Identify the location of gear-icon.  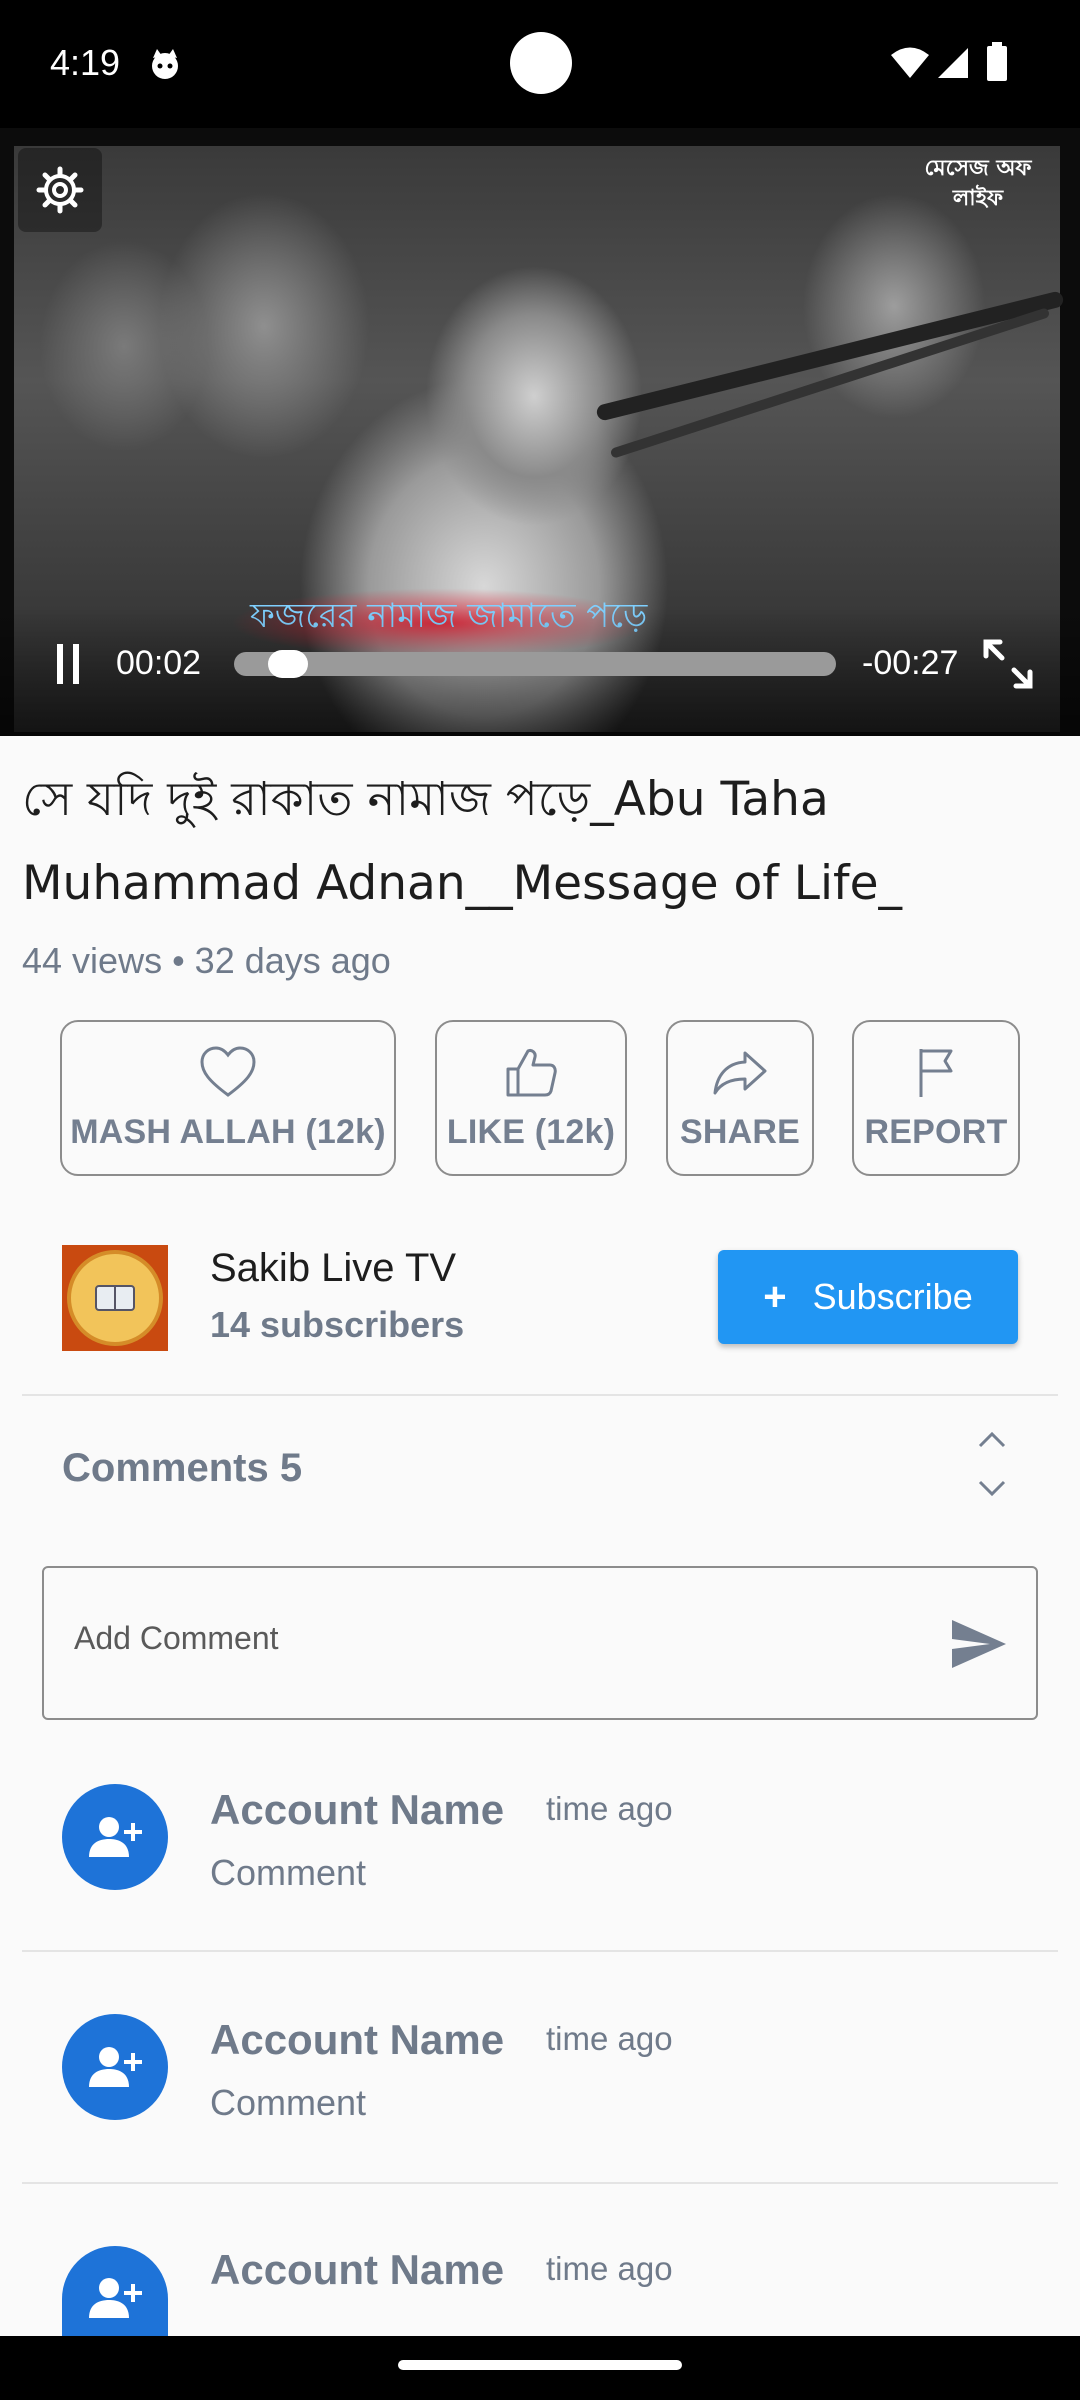
(60, 190).